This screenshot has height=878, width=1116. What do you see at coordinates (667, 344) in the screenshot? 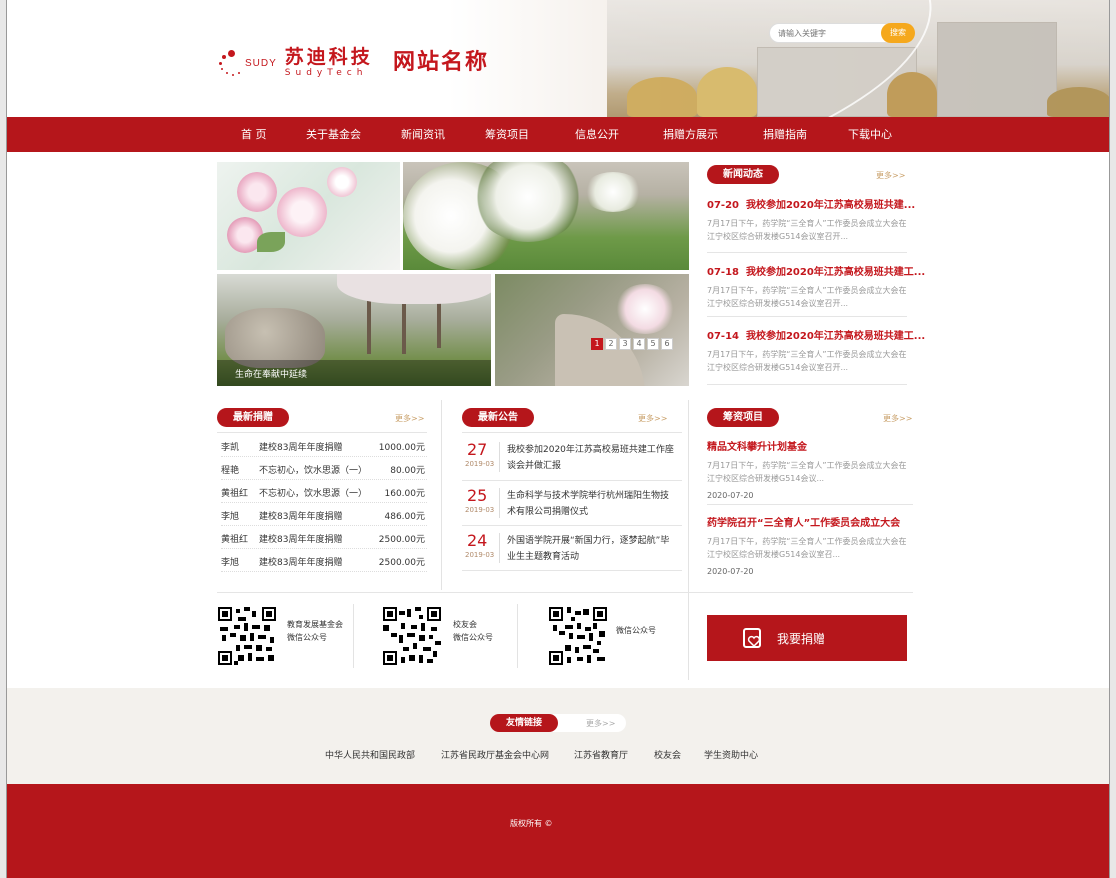
I see `banner-page-6: 6` at bounding box center [667, 344].